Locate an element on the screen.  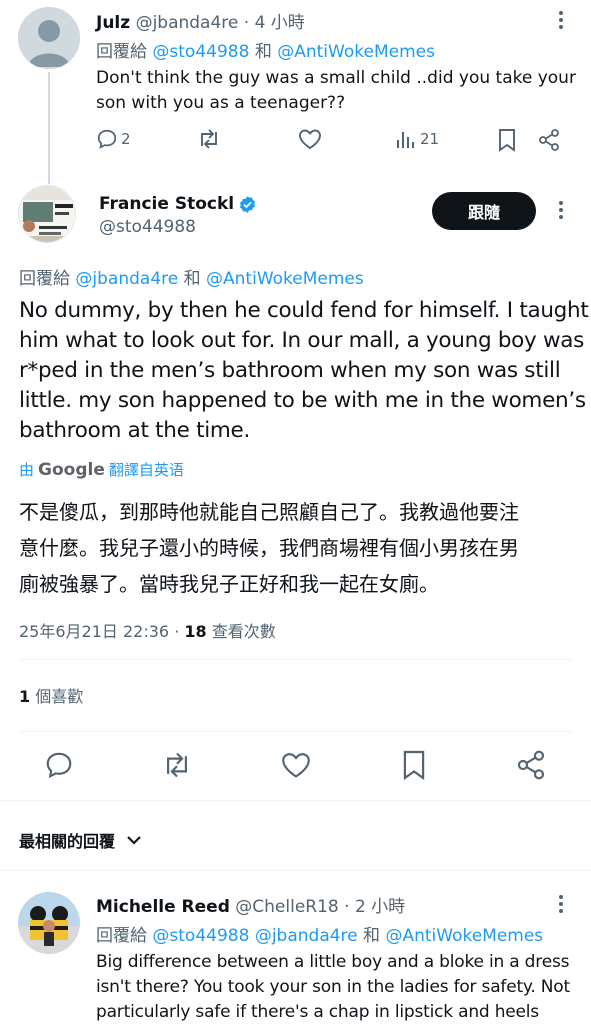
reply2-handle: @ChelleR18 is located at coordinates (286, 907).